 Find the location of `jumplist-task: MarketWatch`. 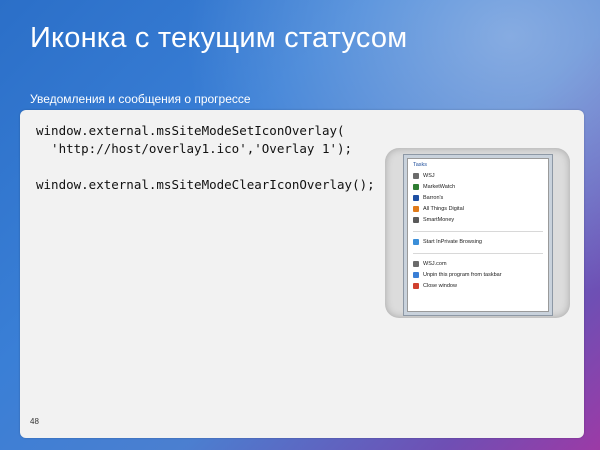

jumplist-task: MarketWatch is located at coordinates (434, 187).